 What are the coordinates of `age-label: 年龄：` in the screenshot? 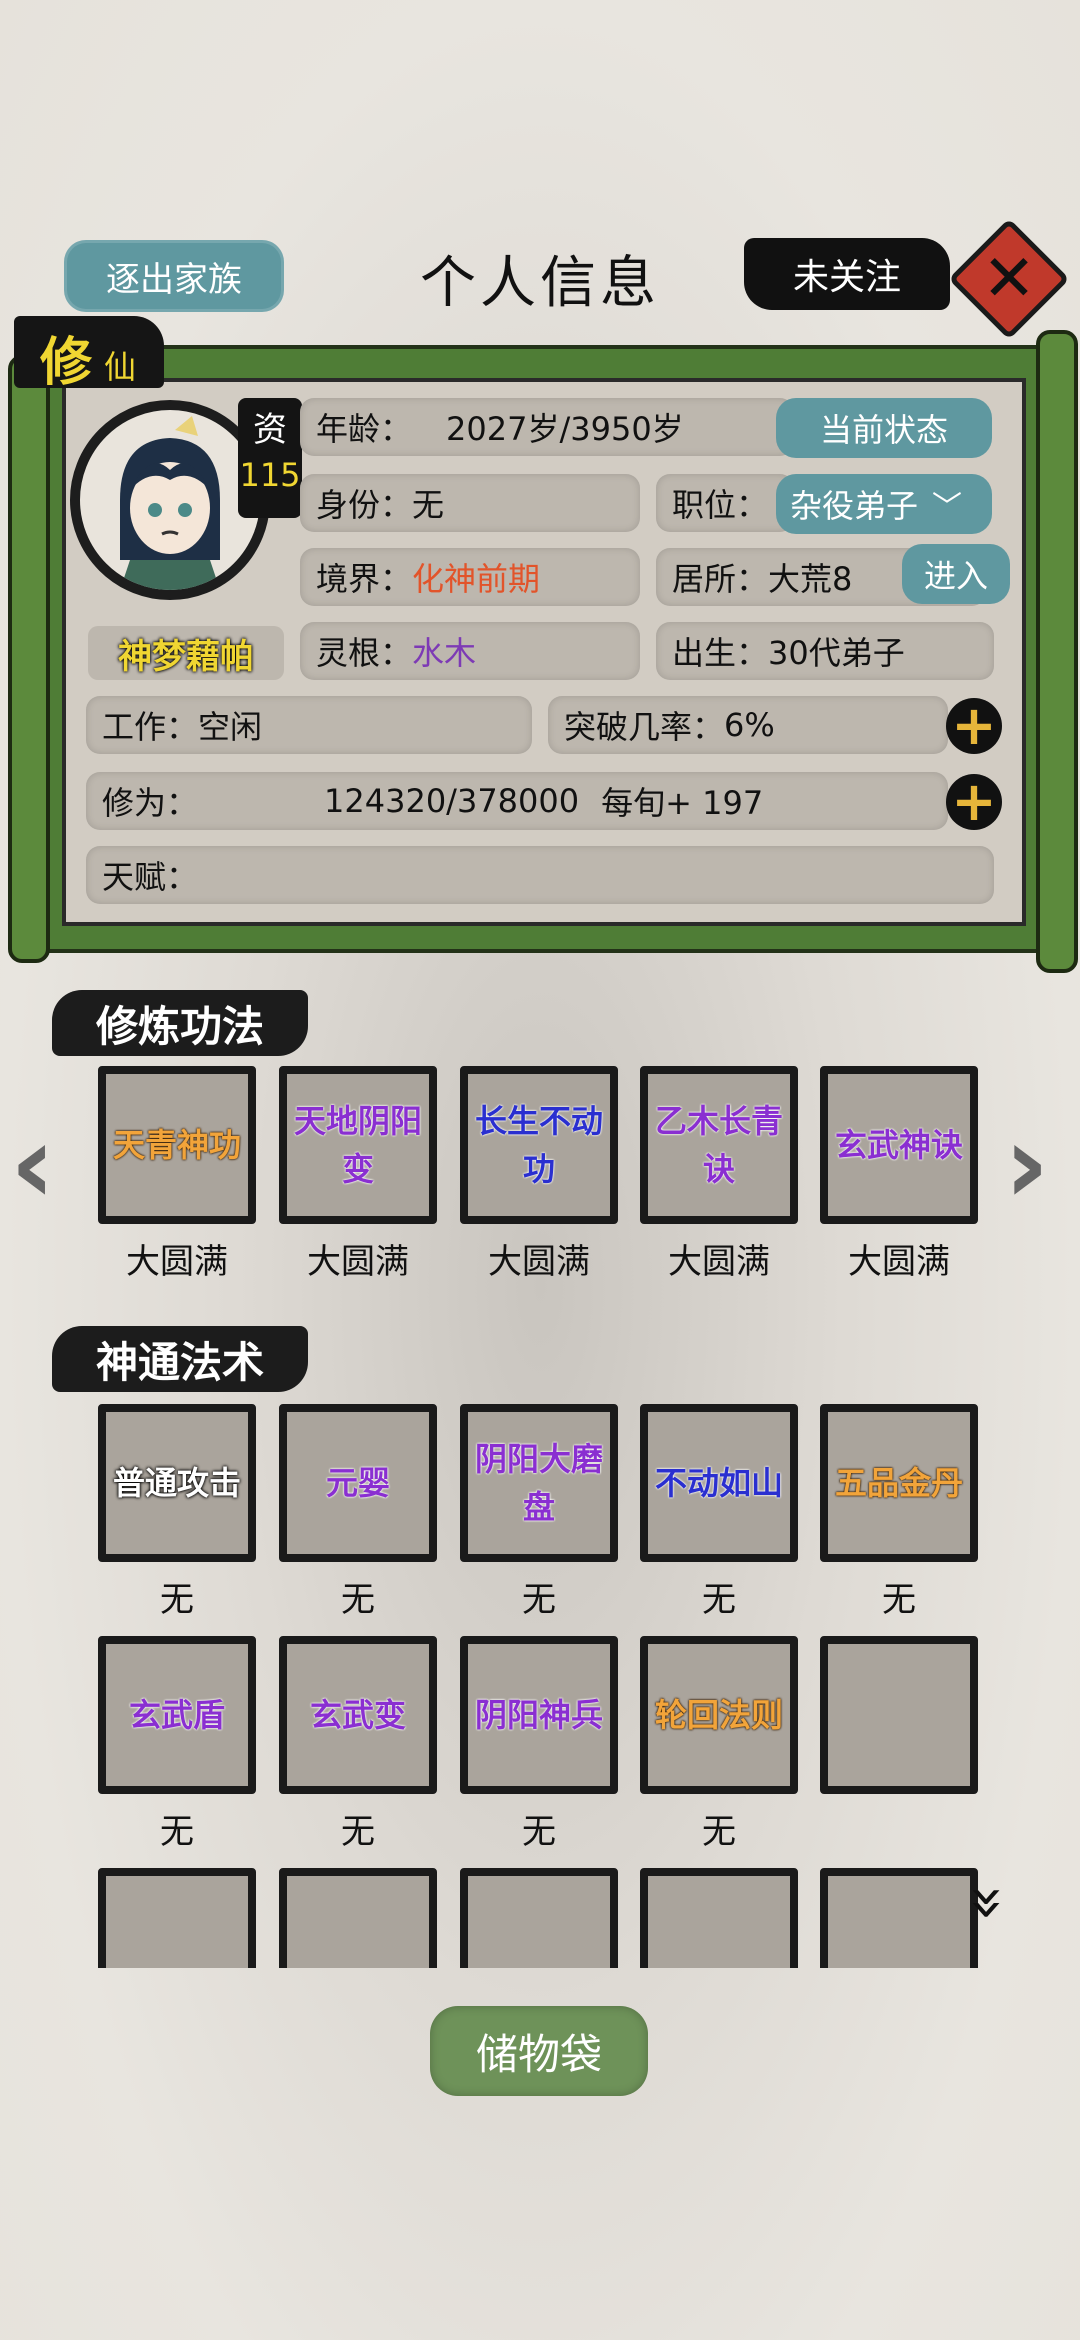 It's located at (364, 429).